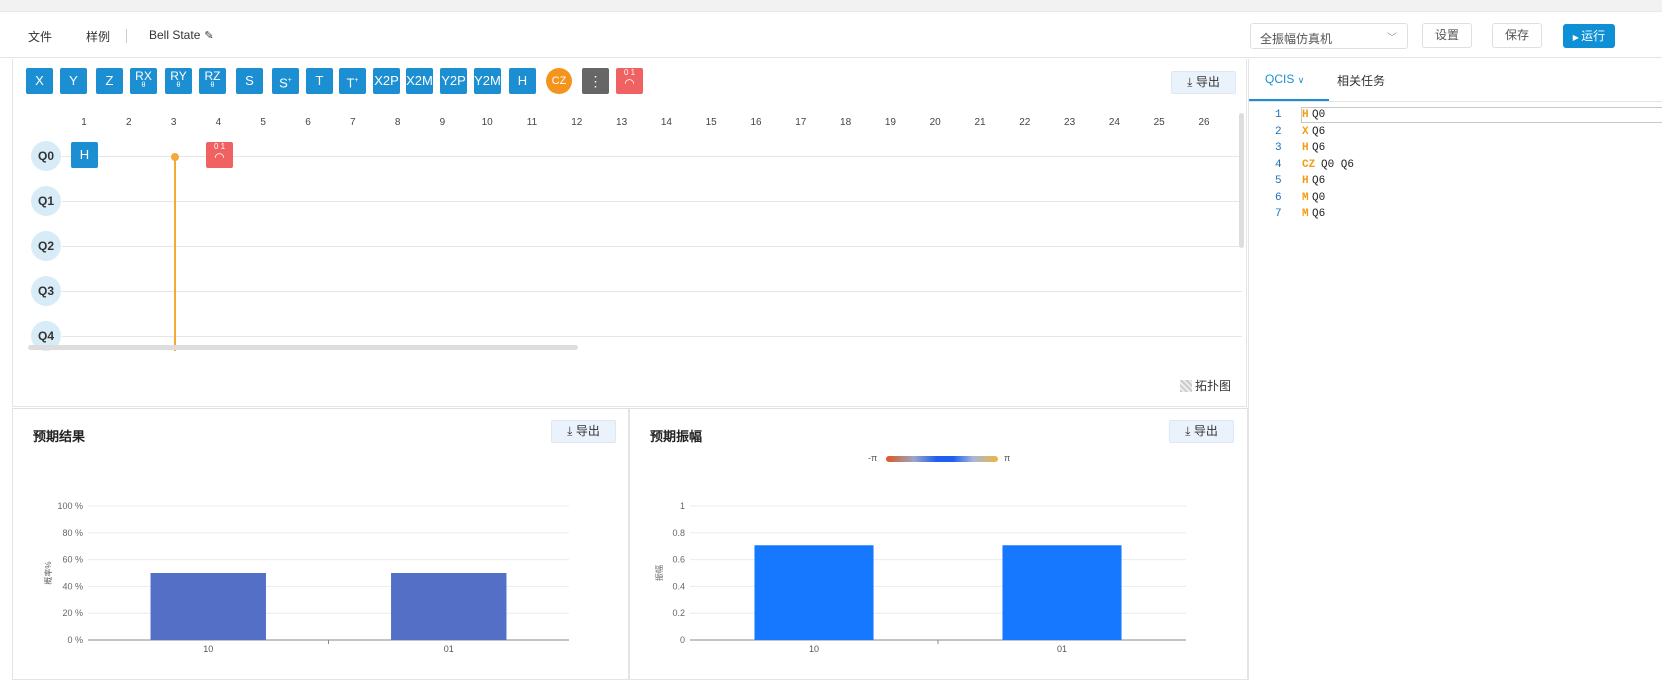 Image resolution: width=1662 pixels, height=680 pixels. What do you see at coordinates (831, 35) in the screenshot?
I see `menu-bar: 文件 样例 Bell State ✎` at bounding box center [831, 35].